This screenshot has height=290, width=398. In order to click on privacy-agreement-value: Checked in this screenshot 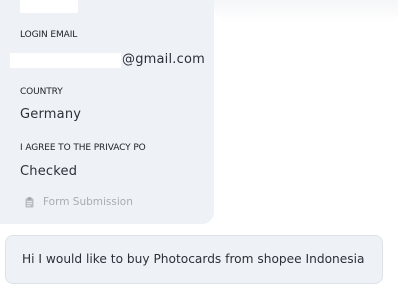, I will do `click(49, 171)`.